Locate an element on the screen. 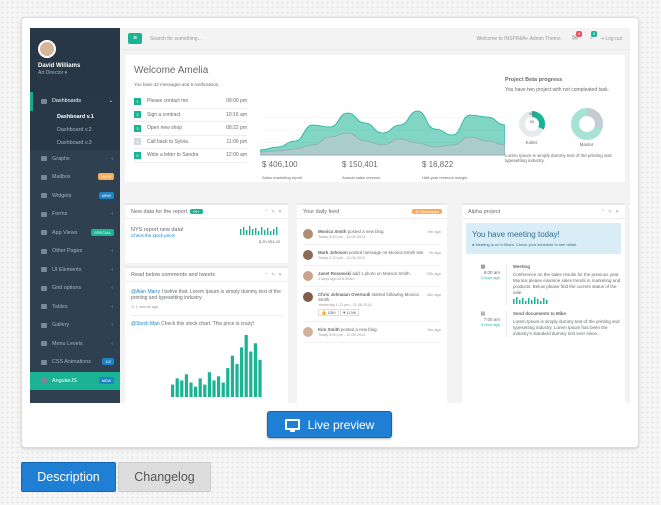 The height and width of the screenshot is (505, 661). sidebar-badge: SPECIAL is located at coordinates (102, 232).